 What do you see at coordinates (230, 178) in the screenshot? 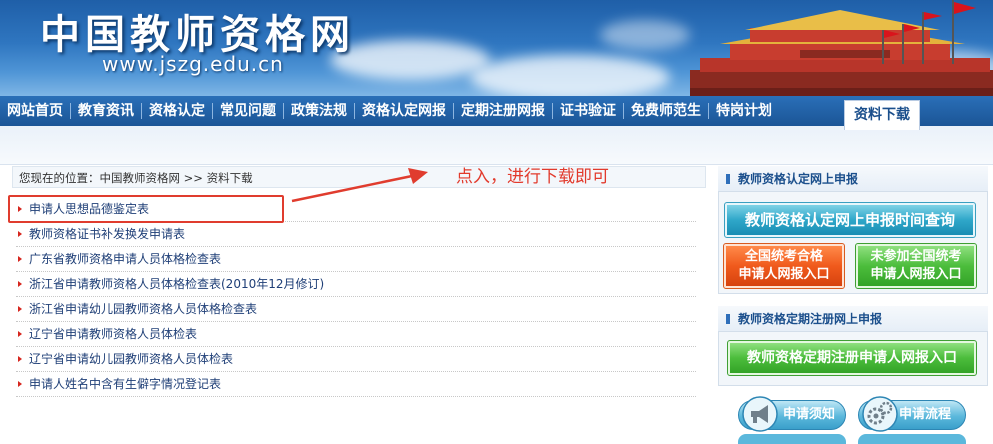
I see `breadcrumb-current: 资料下载` at bounding box center [230, 178].